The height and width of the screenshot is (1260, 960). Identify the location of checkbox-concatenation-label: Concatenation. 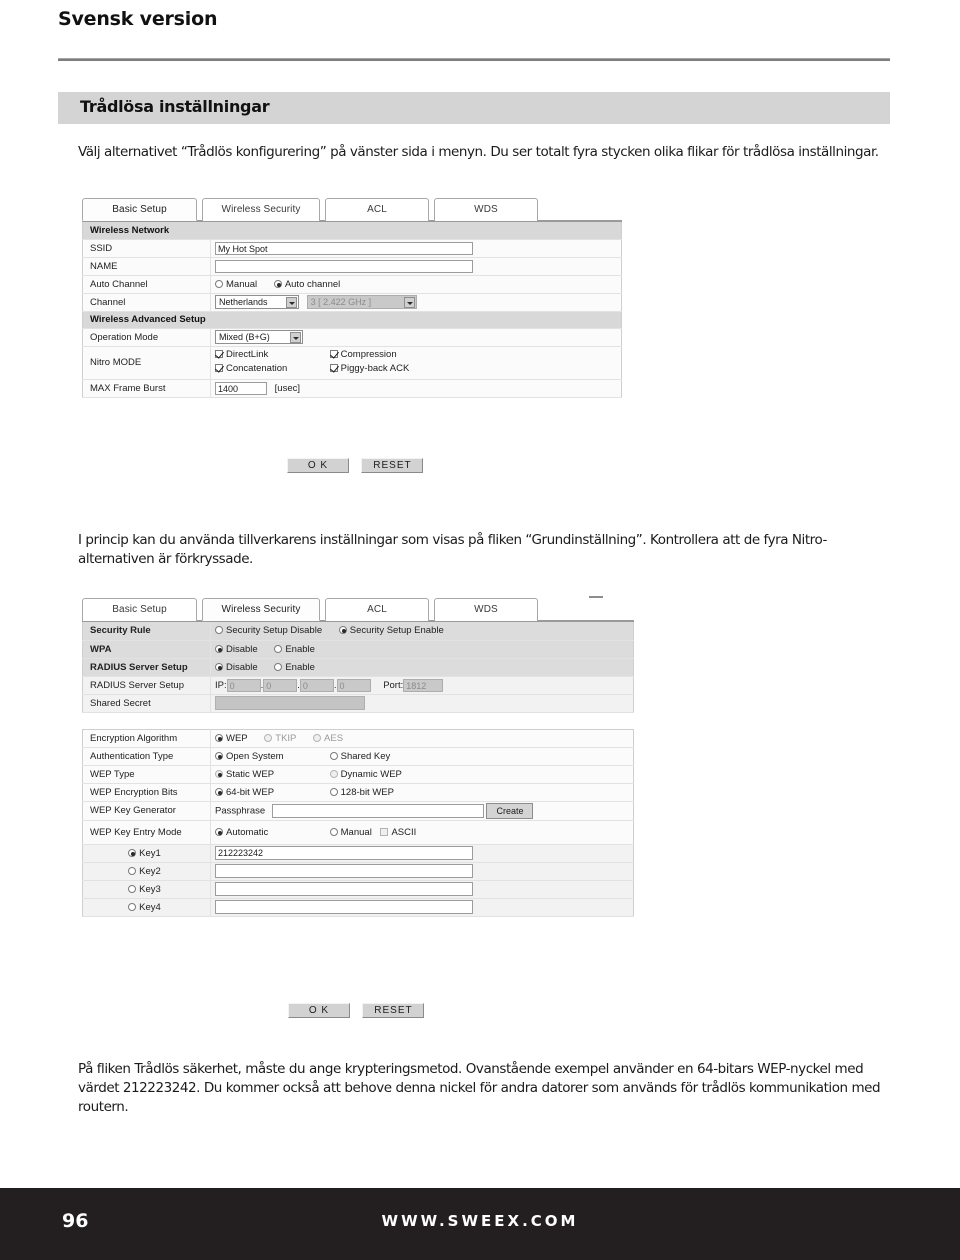
(257, 368).